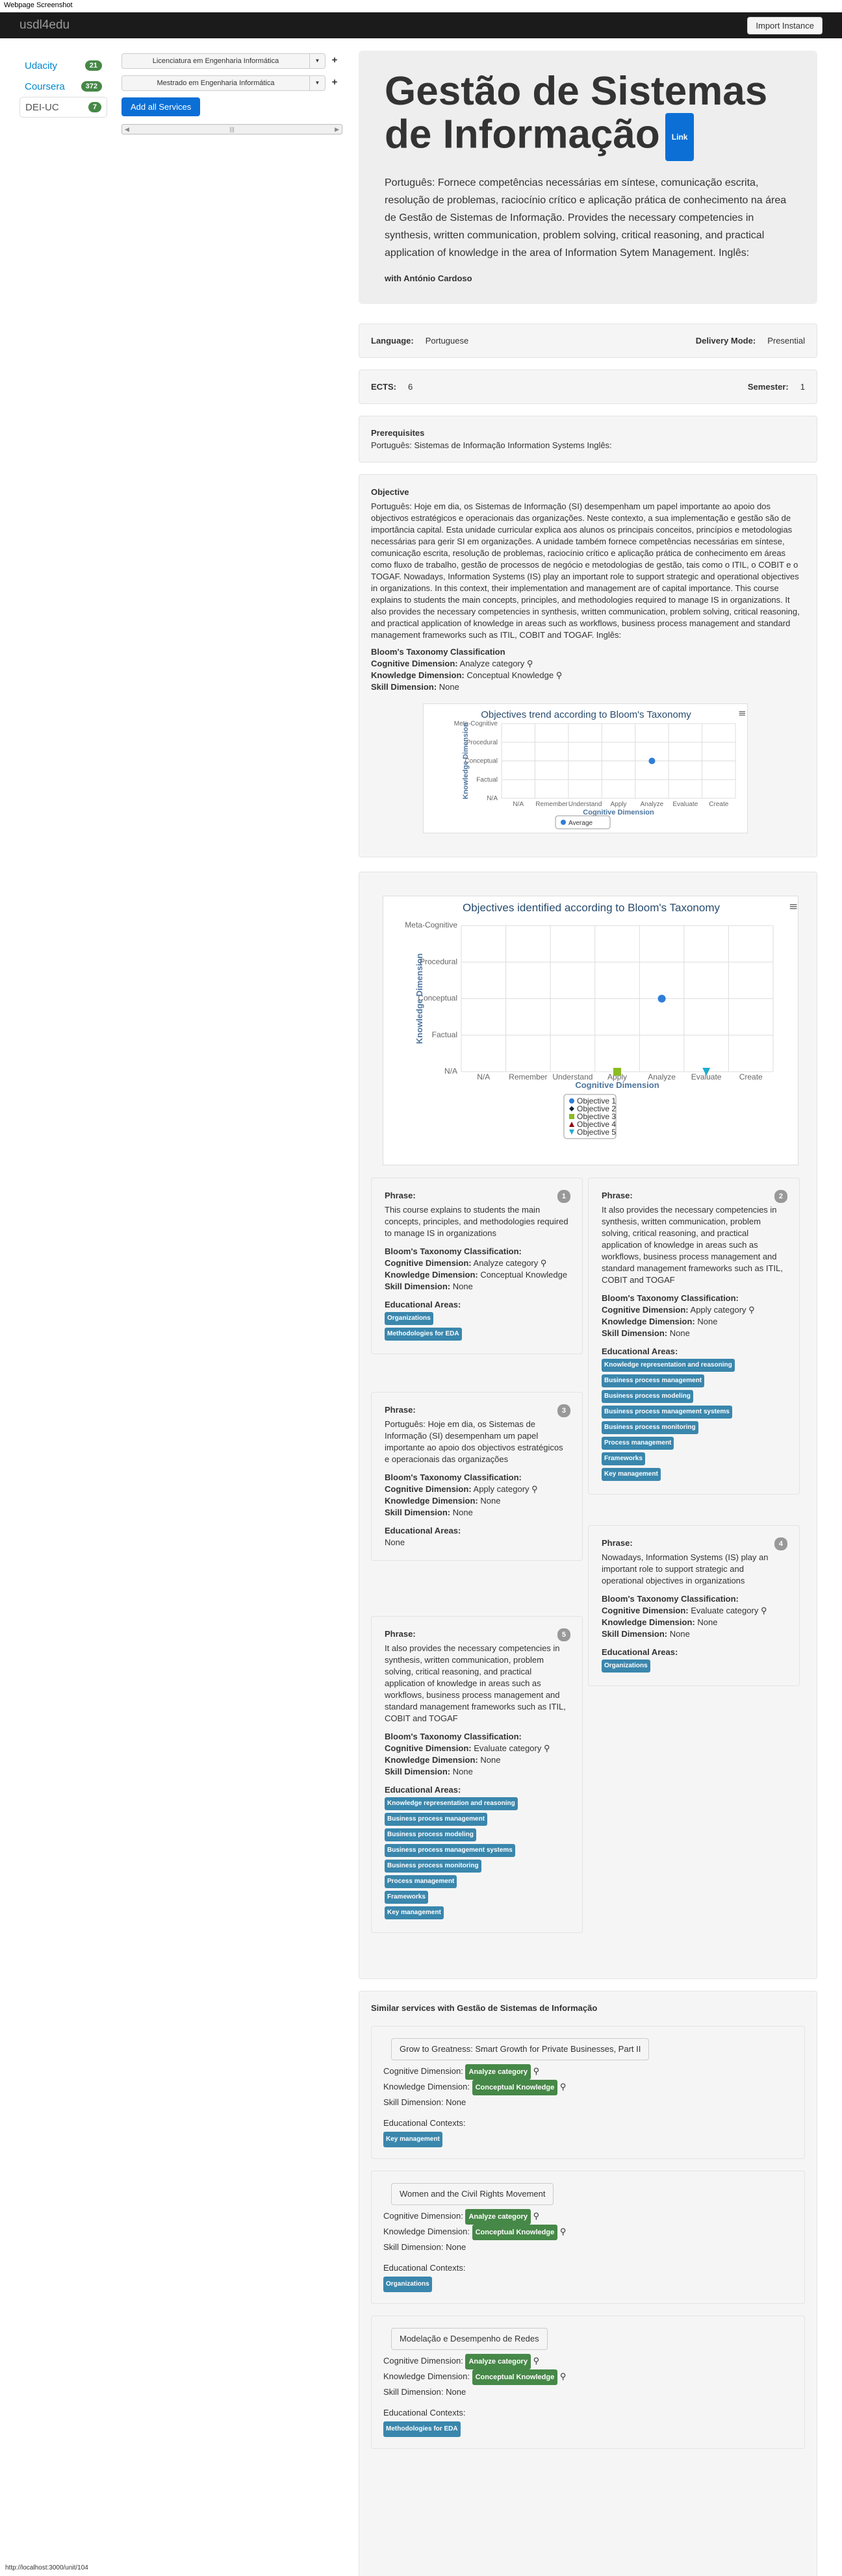 Image resolution: width=842 pixels, height=2576 pixels. What do you see at coordinates (63, 107) in the screenshot?
I see `source-dei-uc: DEI-UC 7` at bounding box center [63, 107].